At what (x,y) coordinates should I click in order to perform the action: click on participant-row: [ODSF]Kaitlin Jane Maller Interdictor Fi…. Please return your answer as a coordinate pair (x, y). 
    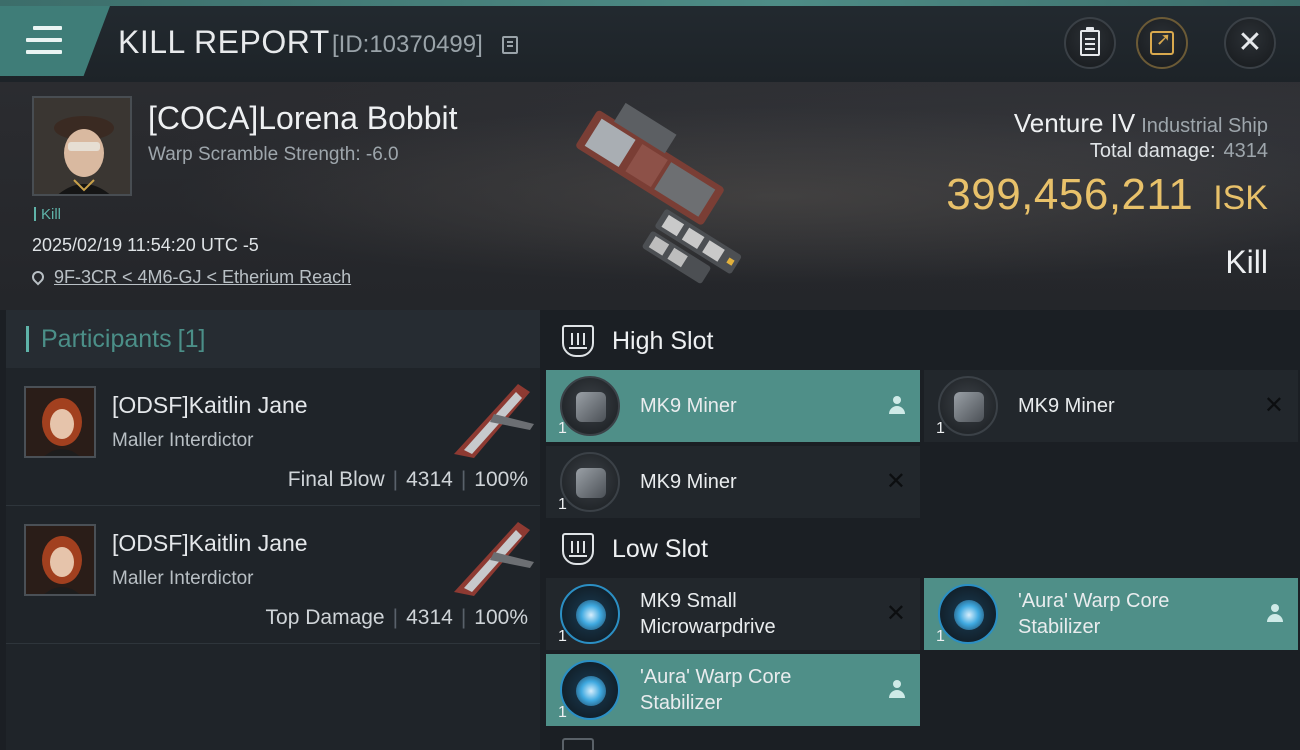
    Looking at the image, I should click on (273, 437).